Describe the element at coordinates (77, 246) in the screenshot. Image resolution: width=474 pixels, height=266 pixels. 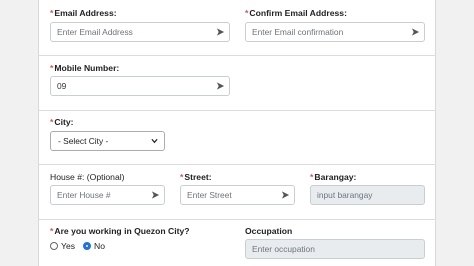
I see `working-in-qc-options: Yes No` at that location.